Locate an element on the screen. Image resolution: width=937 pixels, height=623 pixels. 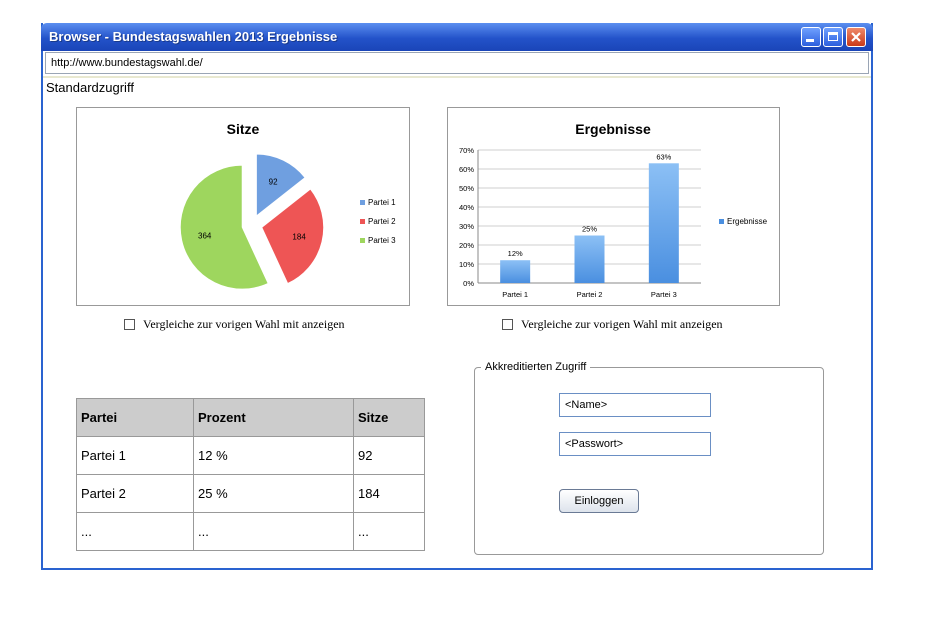
x-tick-label: Partei 3 is located at coordinates (664, 294).